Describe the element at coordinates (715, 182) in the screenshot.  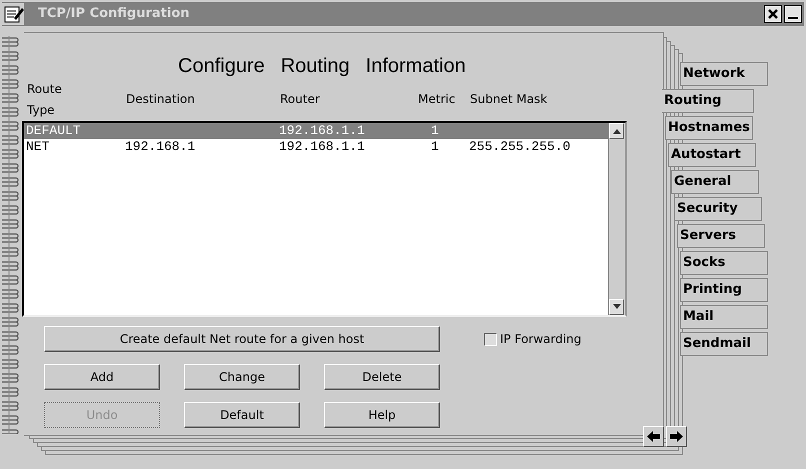
I see `tab: General` at that location.